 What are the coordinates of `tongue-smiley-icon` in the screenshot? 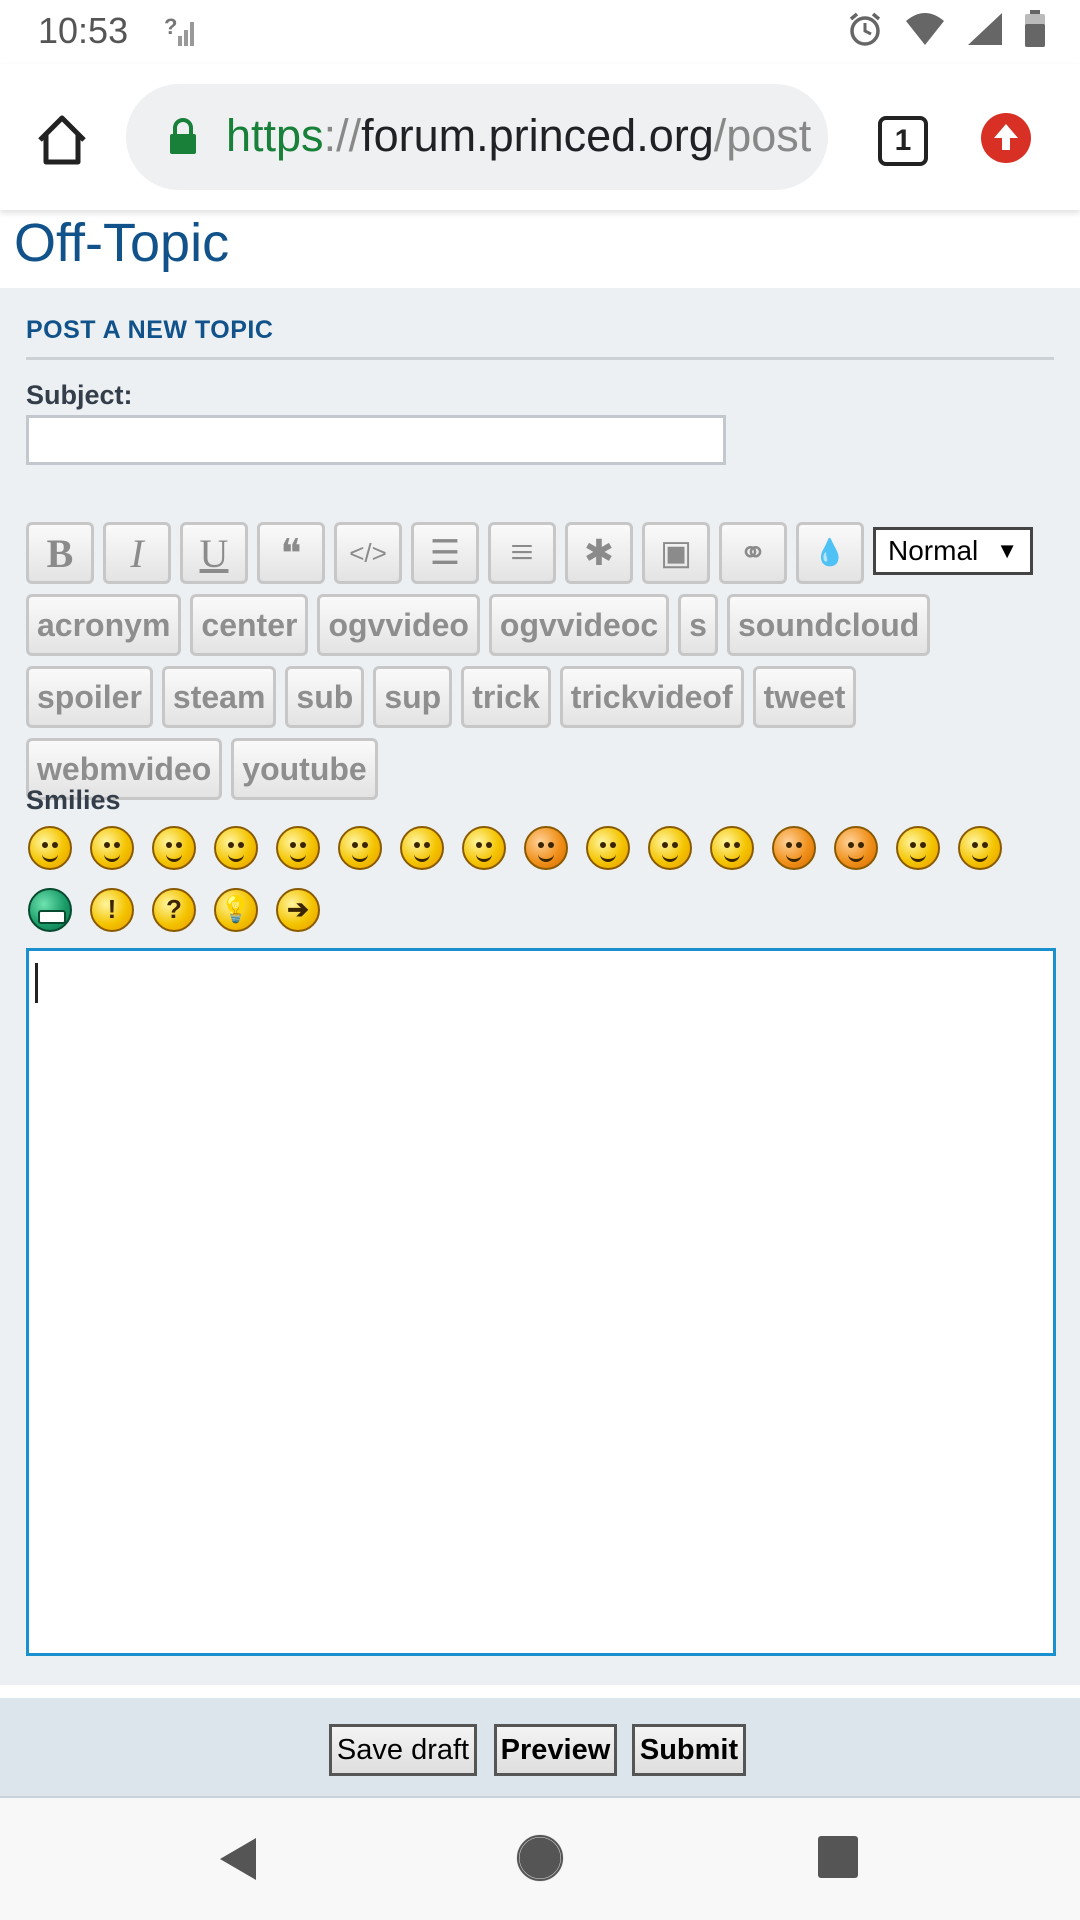 It's located at (236, 848).